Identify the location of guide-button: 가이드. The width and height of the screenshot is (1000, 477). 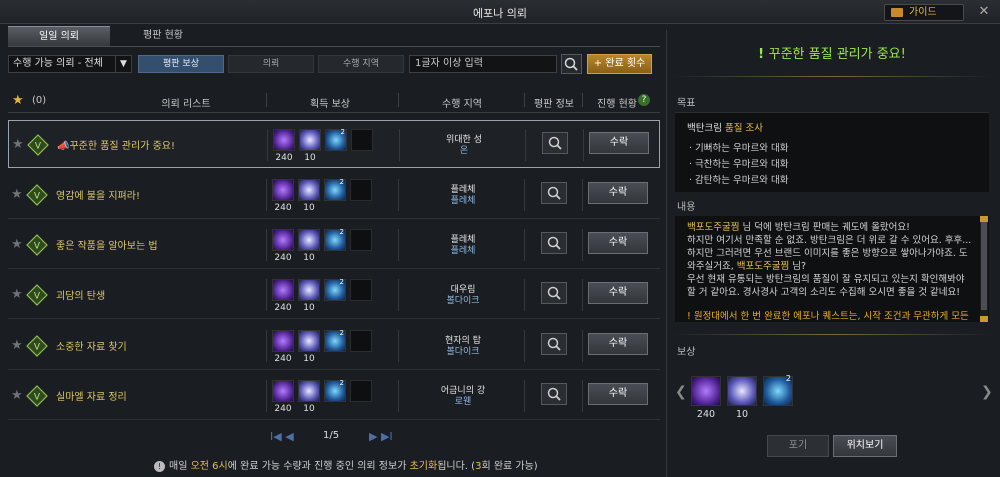
(924, 12).